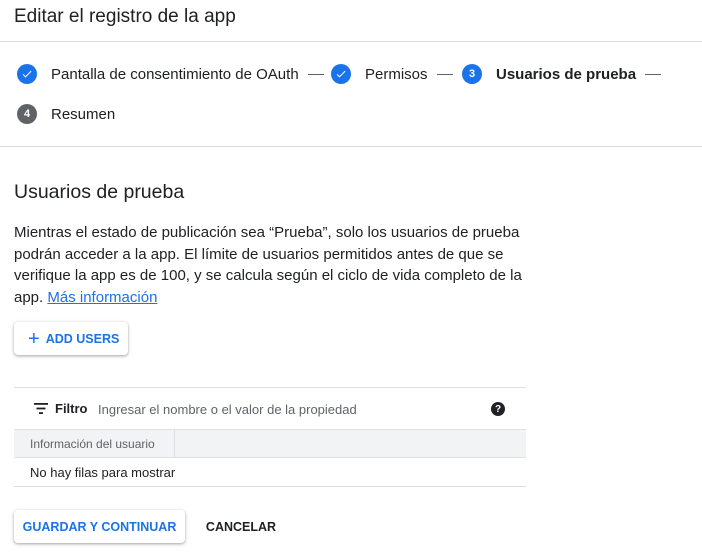  I want to click on section-title: Usuarios de prueba, so click(99, 192).